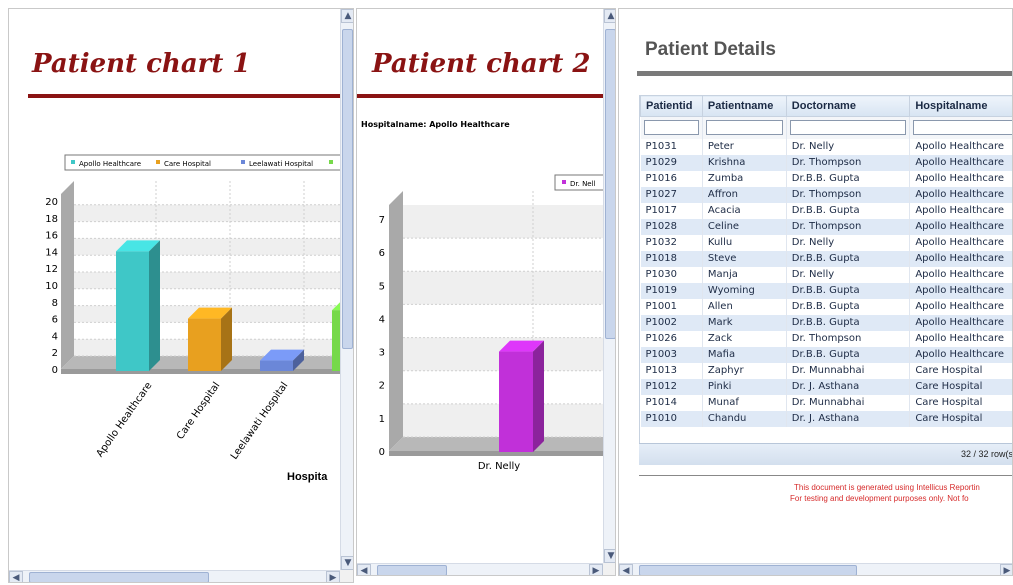  I want to click on column-header-hospitalname: Hospitalname, so click(960, 106).